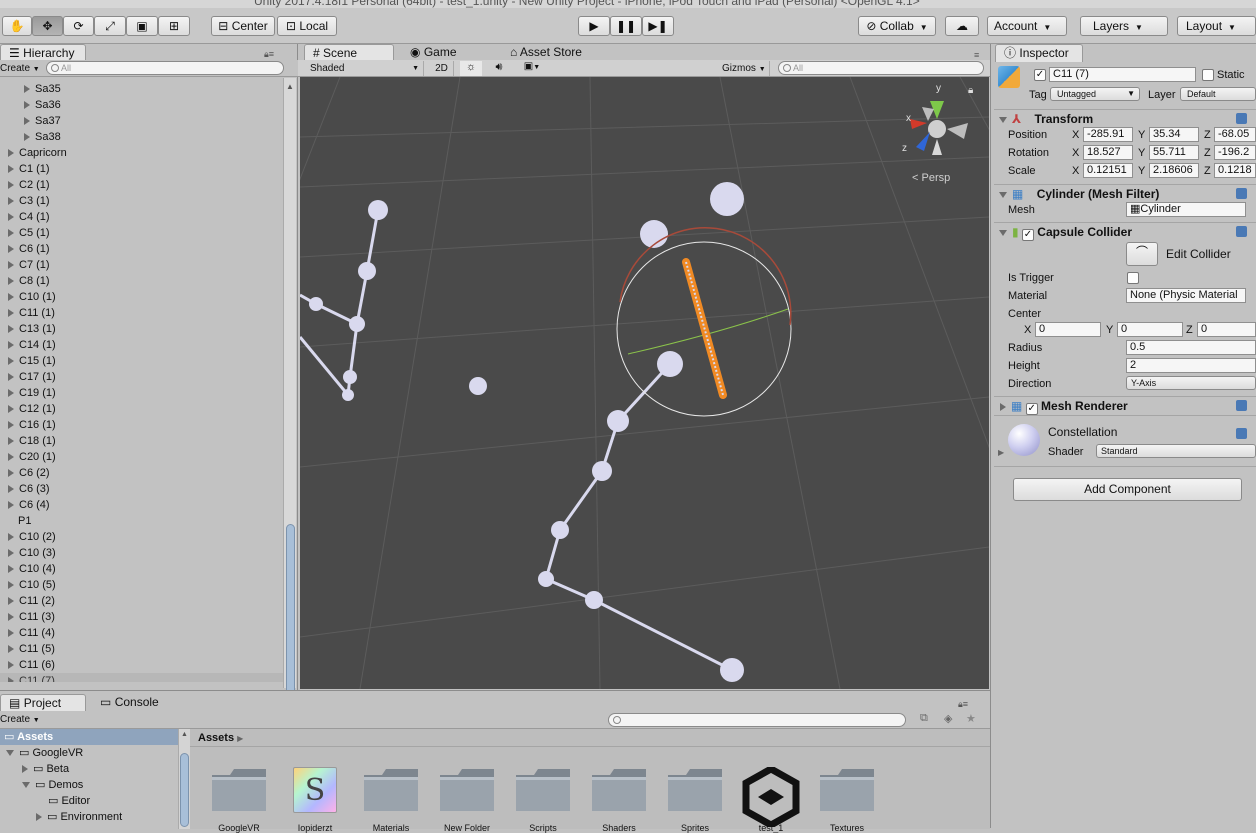 This screenshot has height=833, width=1256. What do you see at coordinates (1191, 383) in the screenshot?
I see `direction-dropdown: Y-Axis` at bounding box center [1191, 383].